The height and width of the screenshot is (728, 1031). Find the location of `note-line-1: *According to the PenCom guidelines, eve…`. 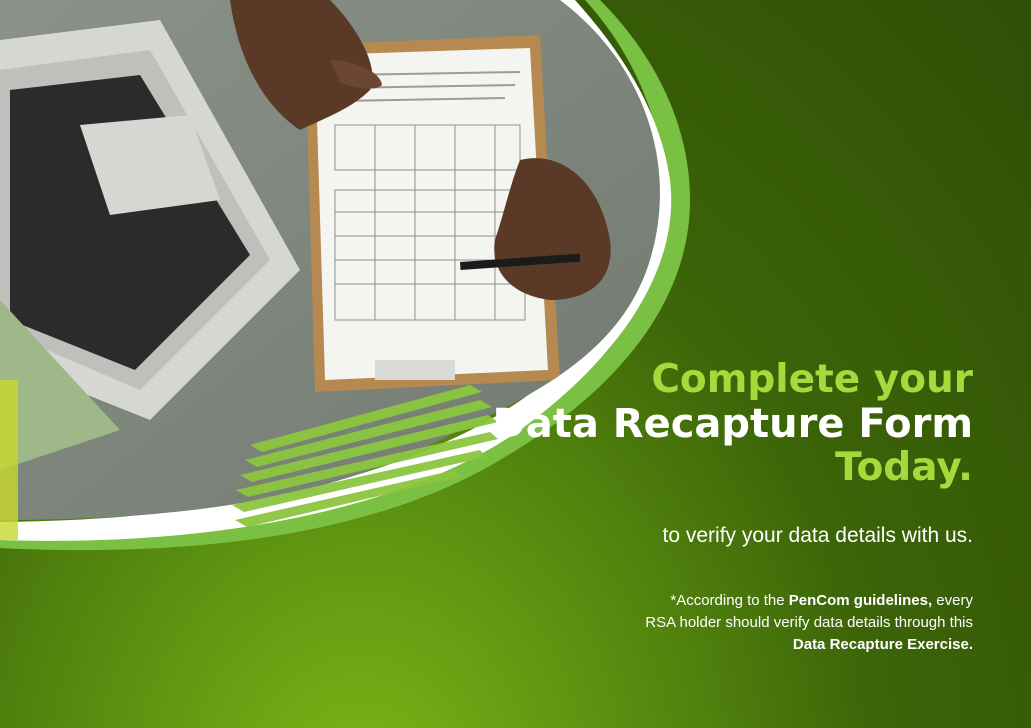

note-line-1: *According to the PenCom guidelines, eve… is located at coordinates (743, 601).